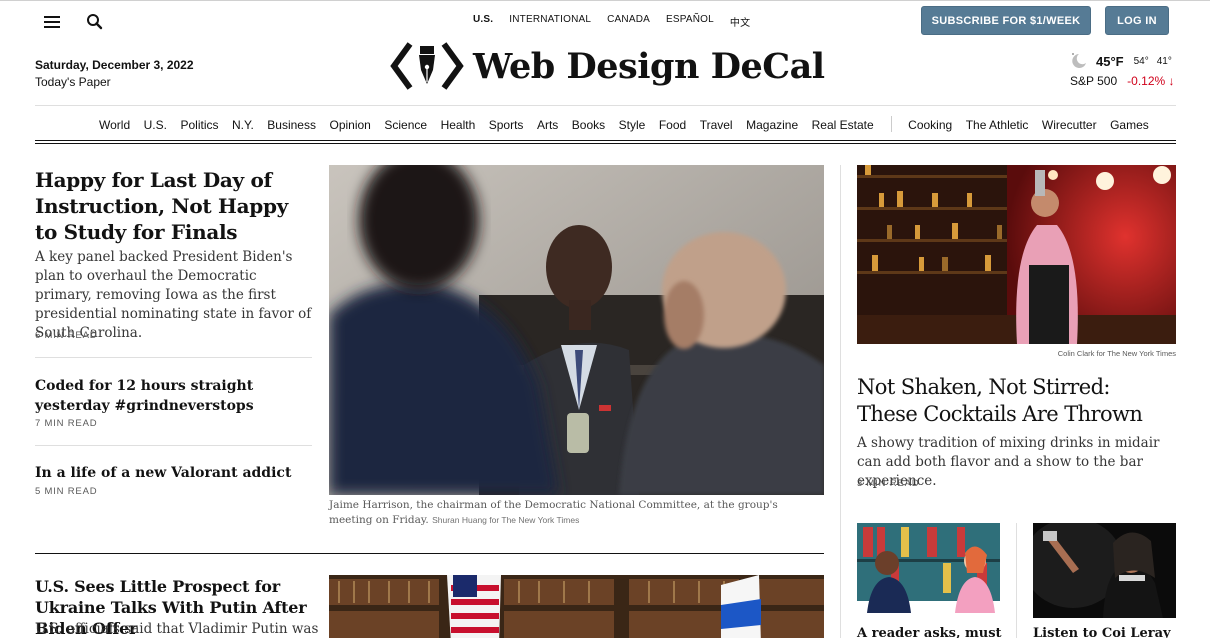 The image size is (1210, 638). Describe the element at coordinates (1016, 254) in the screenshot. I see `cocktail-photo` at that location.